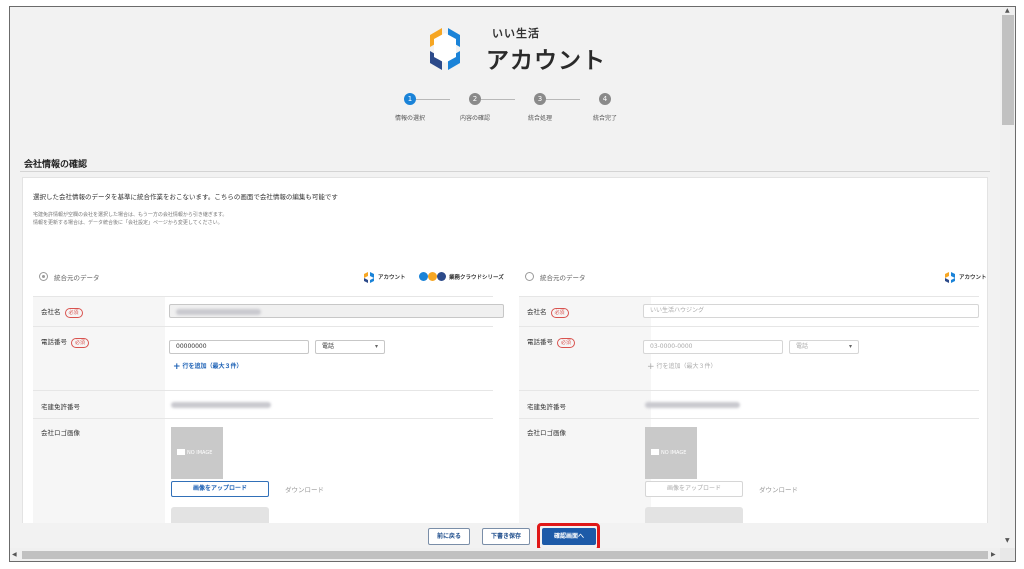 This screenshot has width=1024, height=569. I want to click on phone-row: 電話番号 必須 03-0000-0000 電話 ▾ + 行を追加（最大３件）, so click(749, 358).